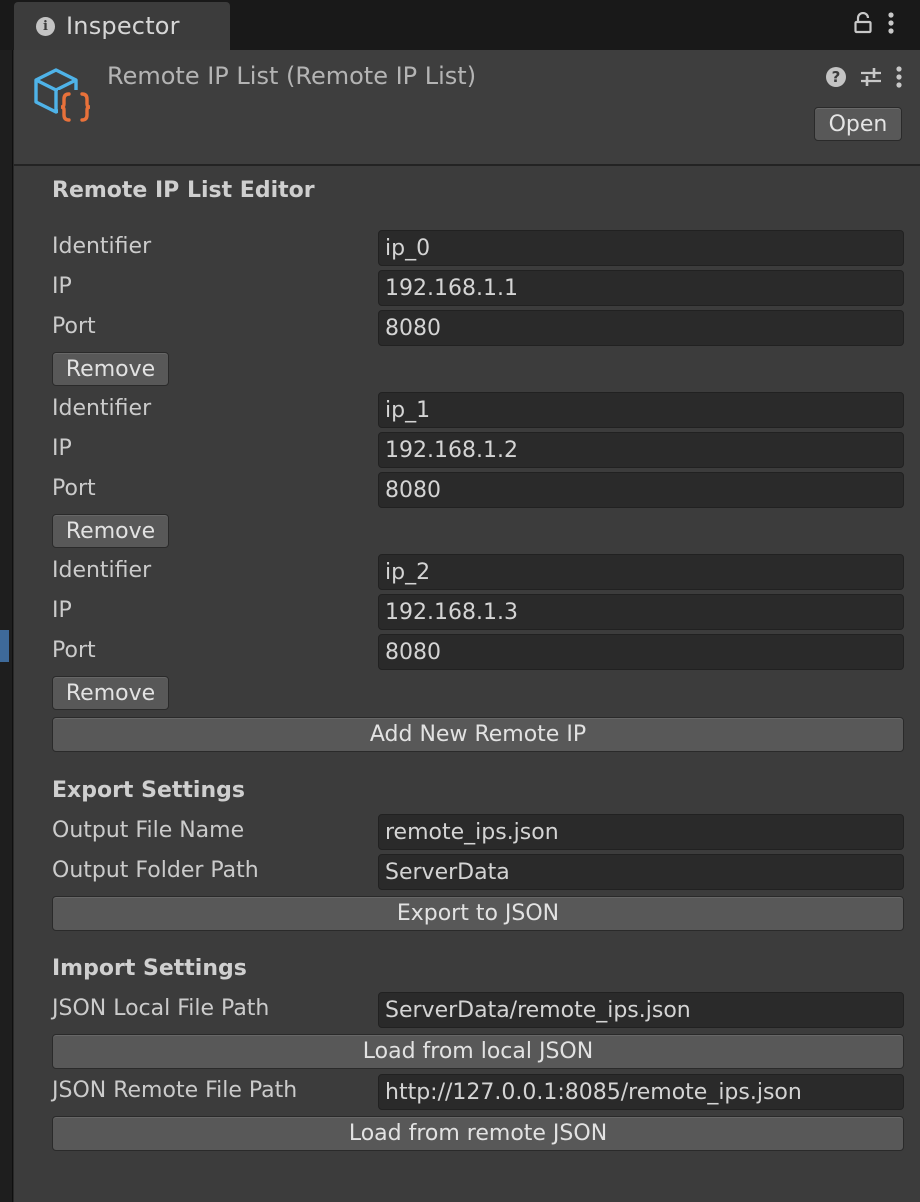 The height and width of the screenshot is (1202, 920). What do you see at coordinates (641, 410) in the screenshot?
I see `identifier-field: ip_1` at bounding box center [641, 410].